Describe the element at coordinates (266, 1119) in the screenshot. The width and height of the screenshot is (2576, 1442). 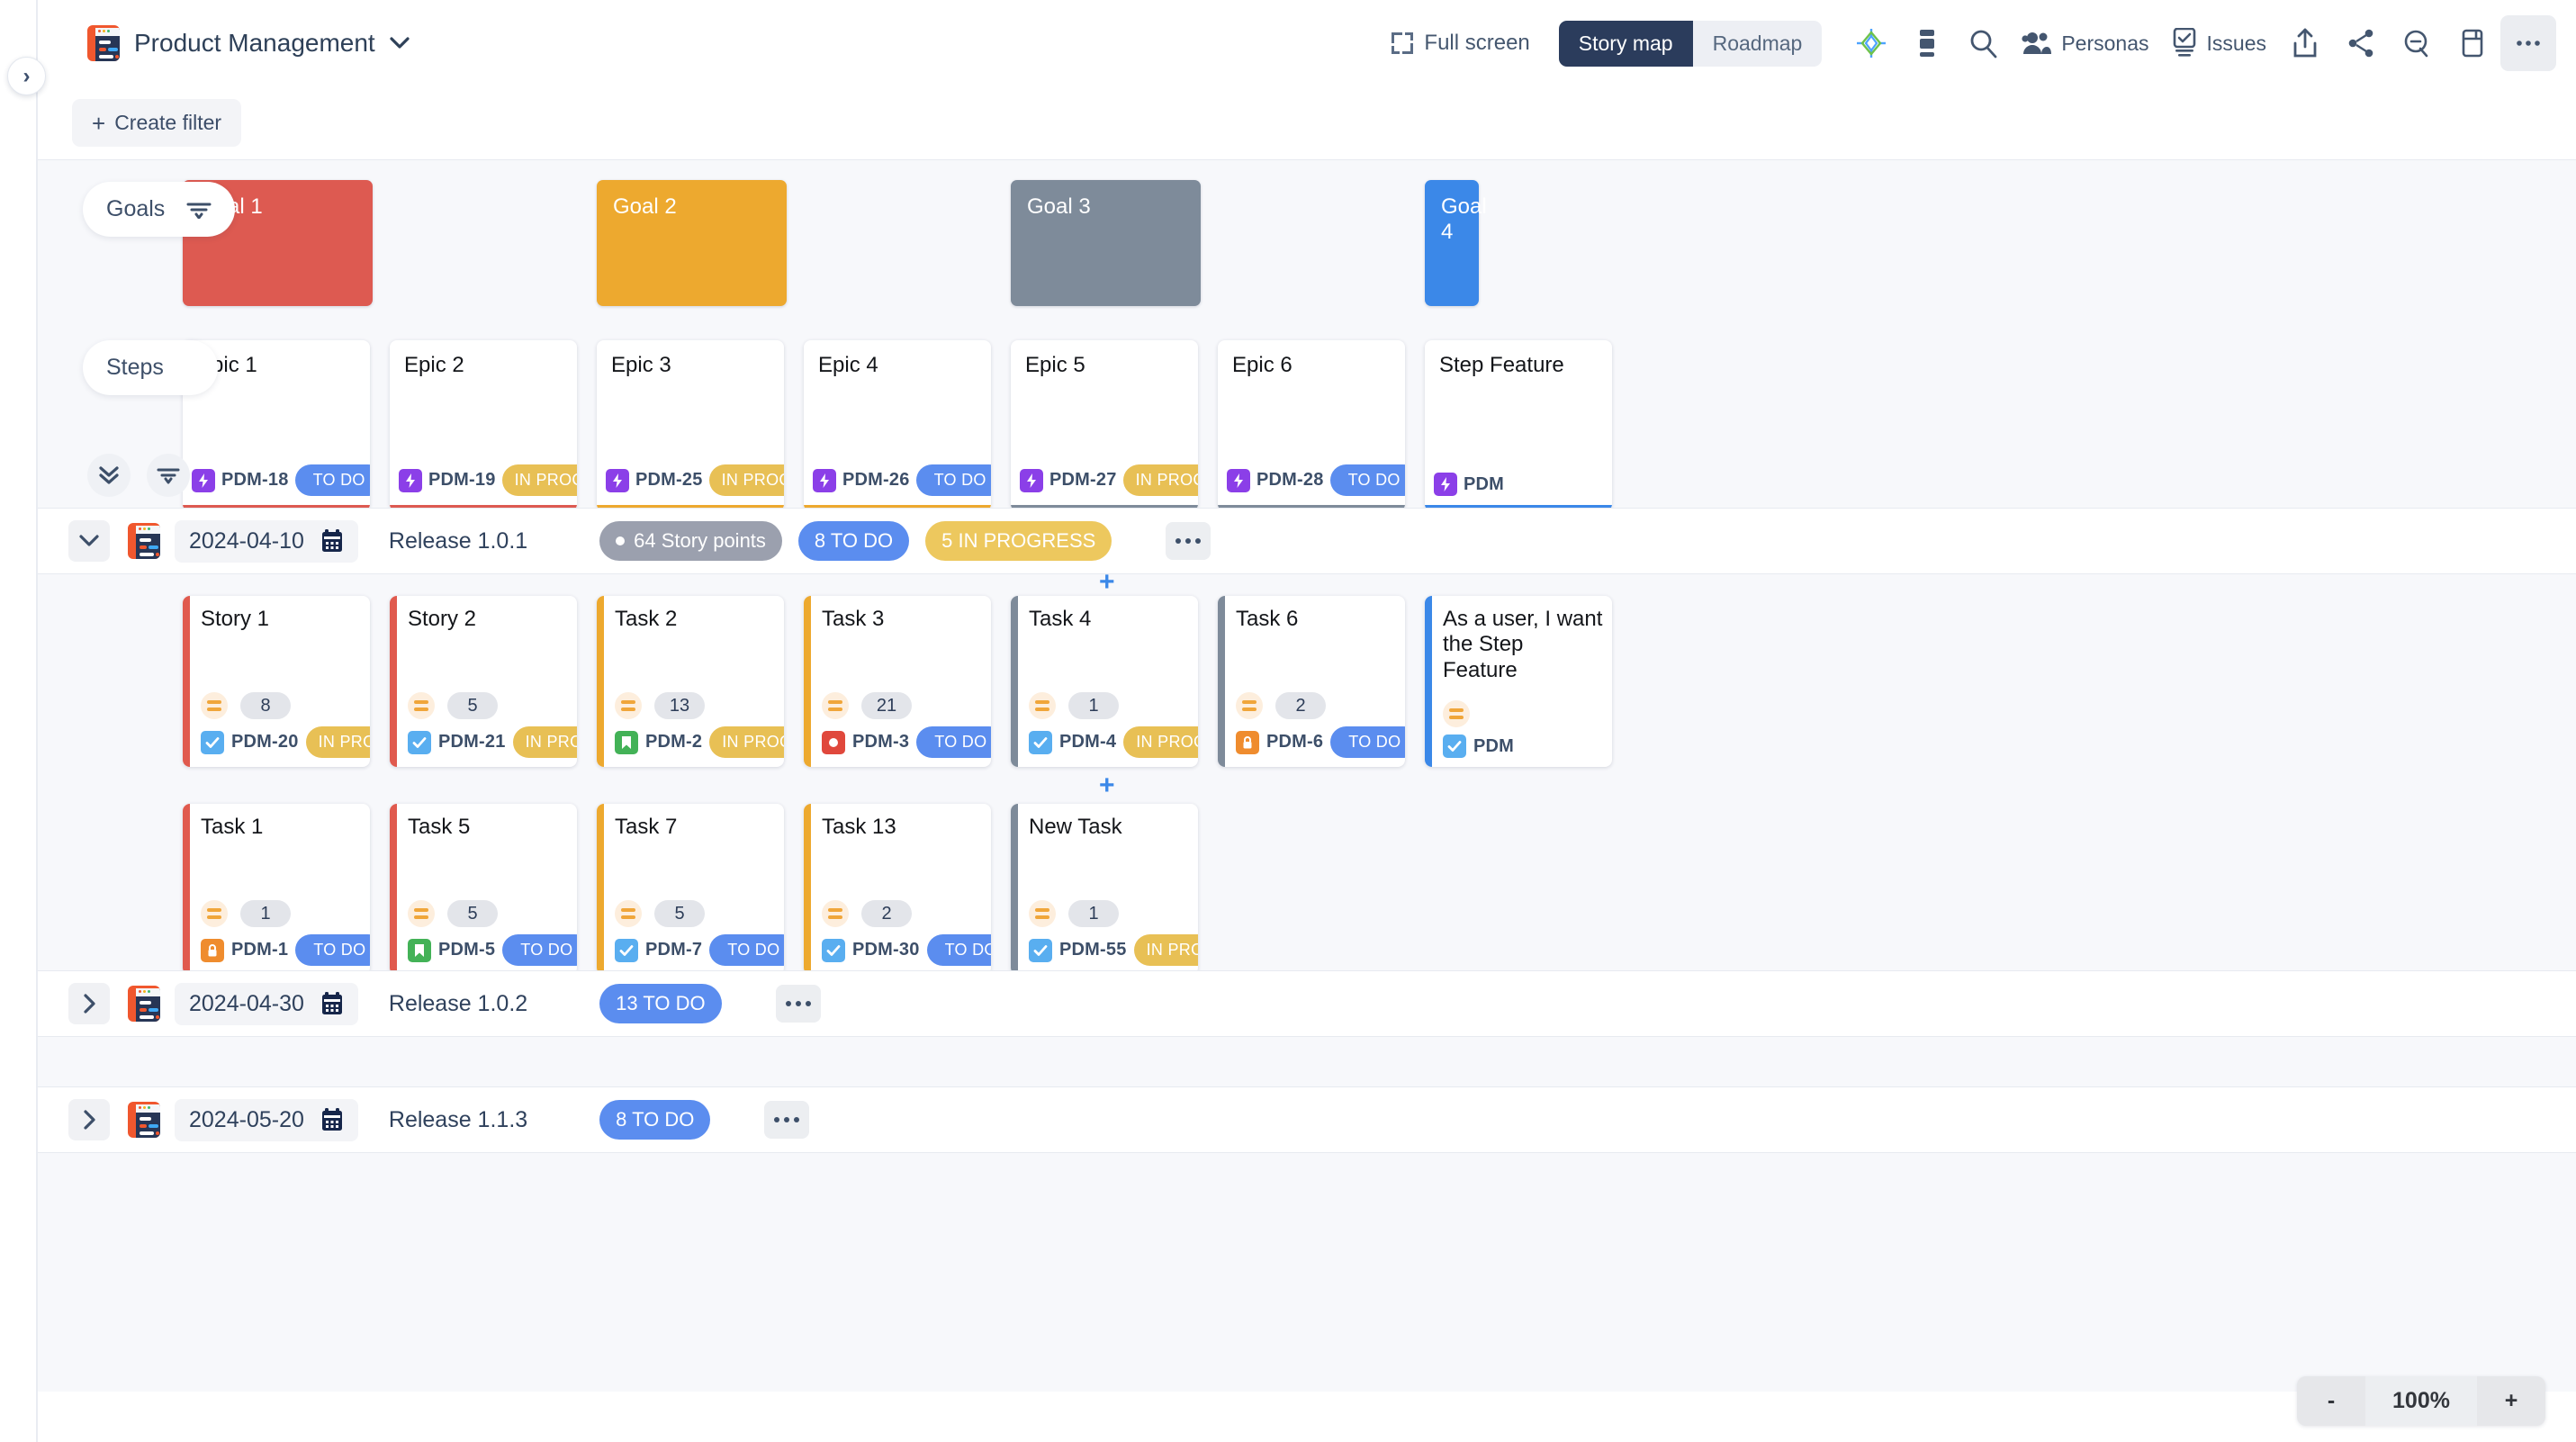
I see `release-date-picker: 2024-05-20` at that location.